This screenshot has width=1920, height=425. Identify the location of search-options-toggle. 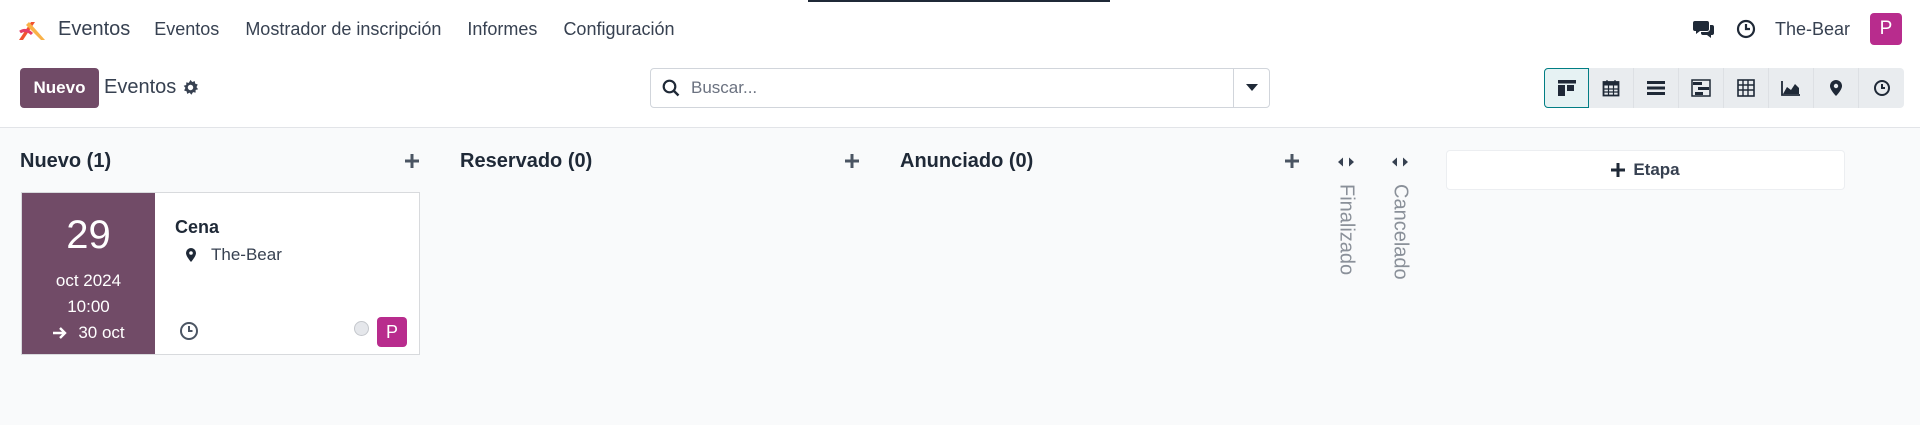
(1251, 88).